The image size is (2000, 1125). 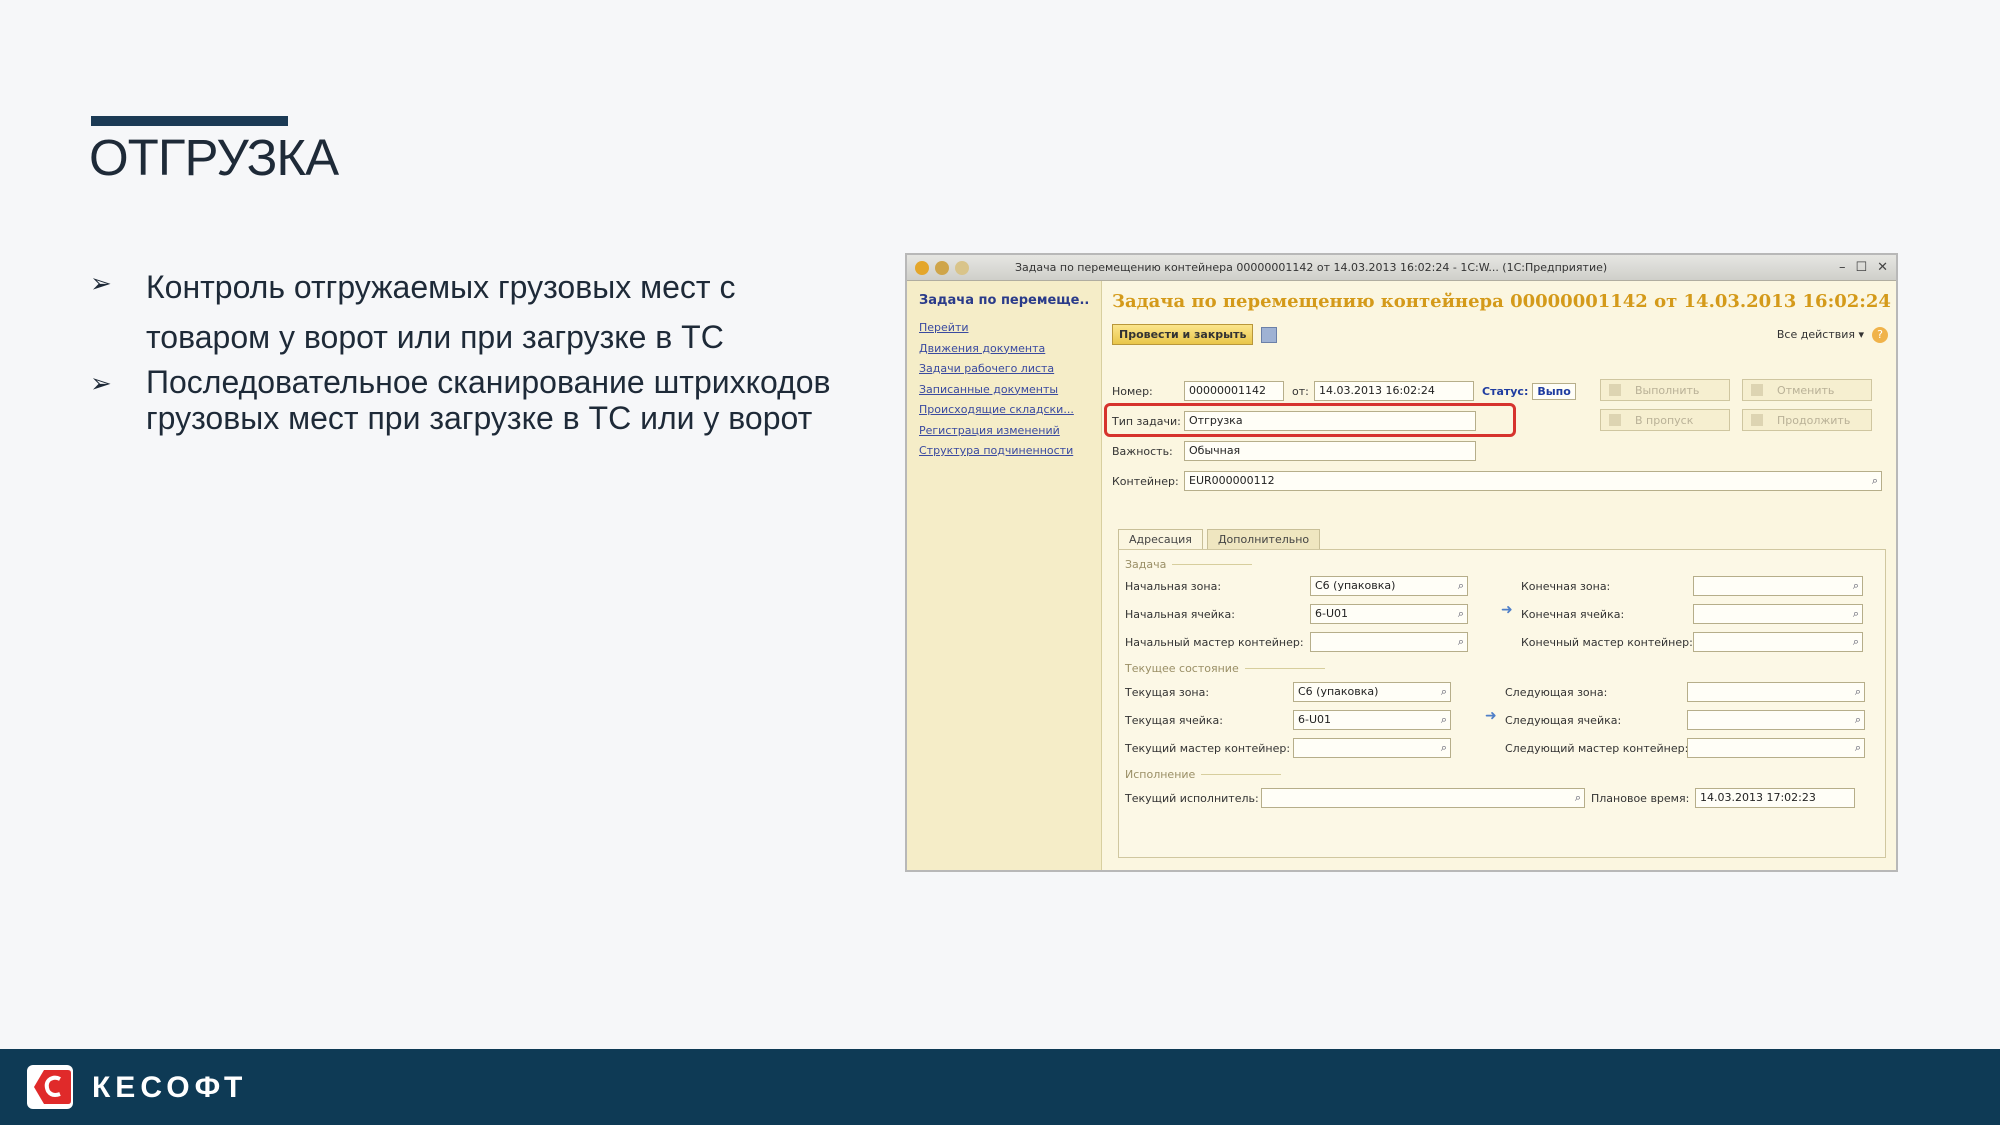 I want to click on end-cell-label: Конечная ячейка:, so click(x=1573, y=614).